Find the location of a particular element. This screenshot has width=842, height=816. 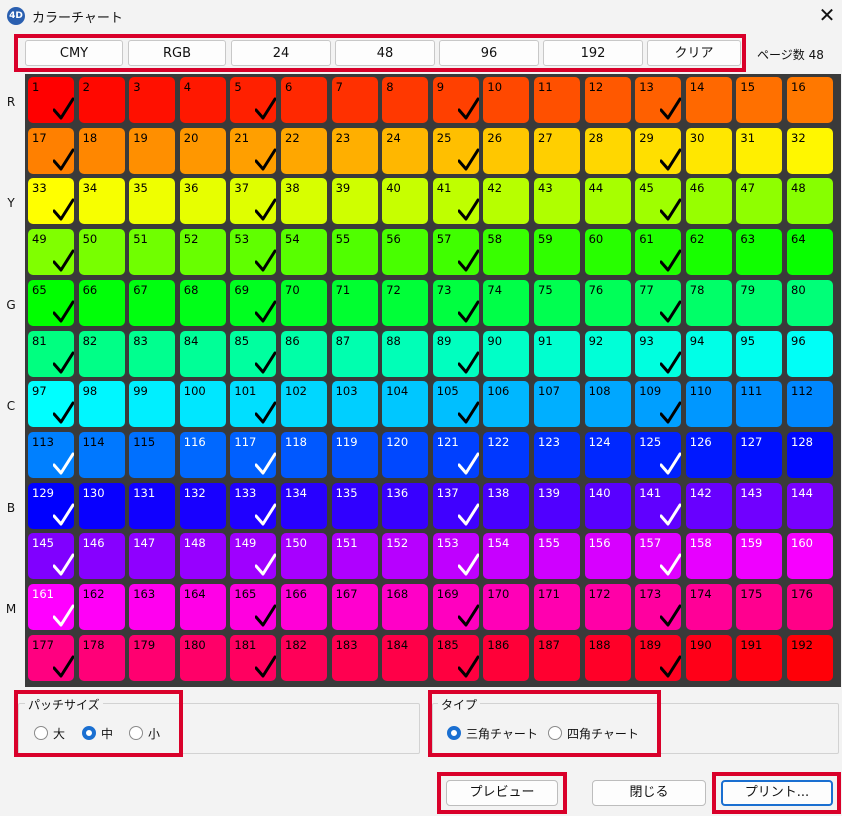

color-patch: 163 is located at coordinates (152, 607).